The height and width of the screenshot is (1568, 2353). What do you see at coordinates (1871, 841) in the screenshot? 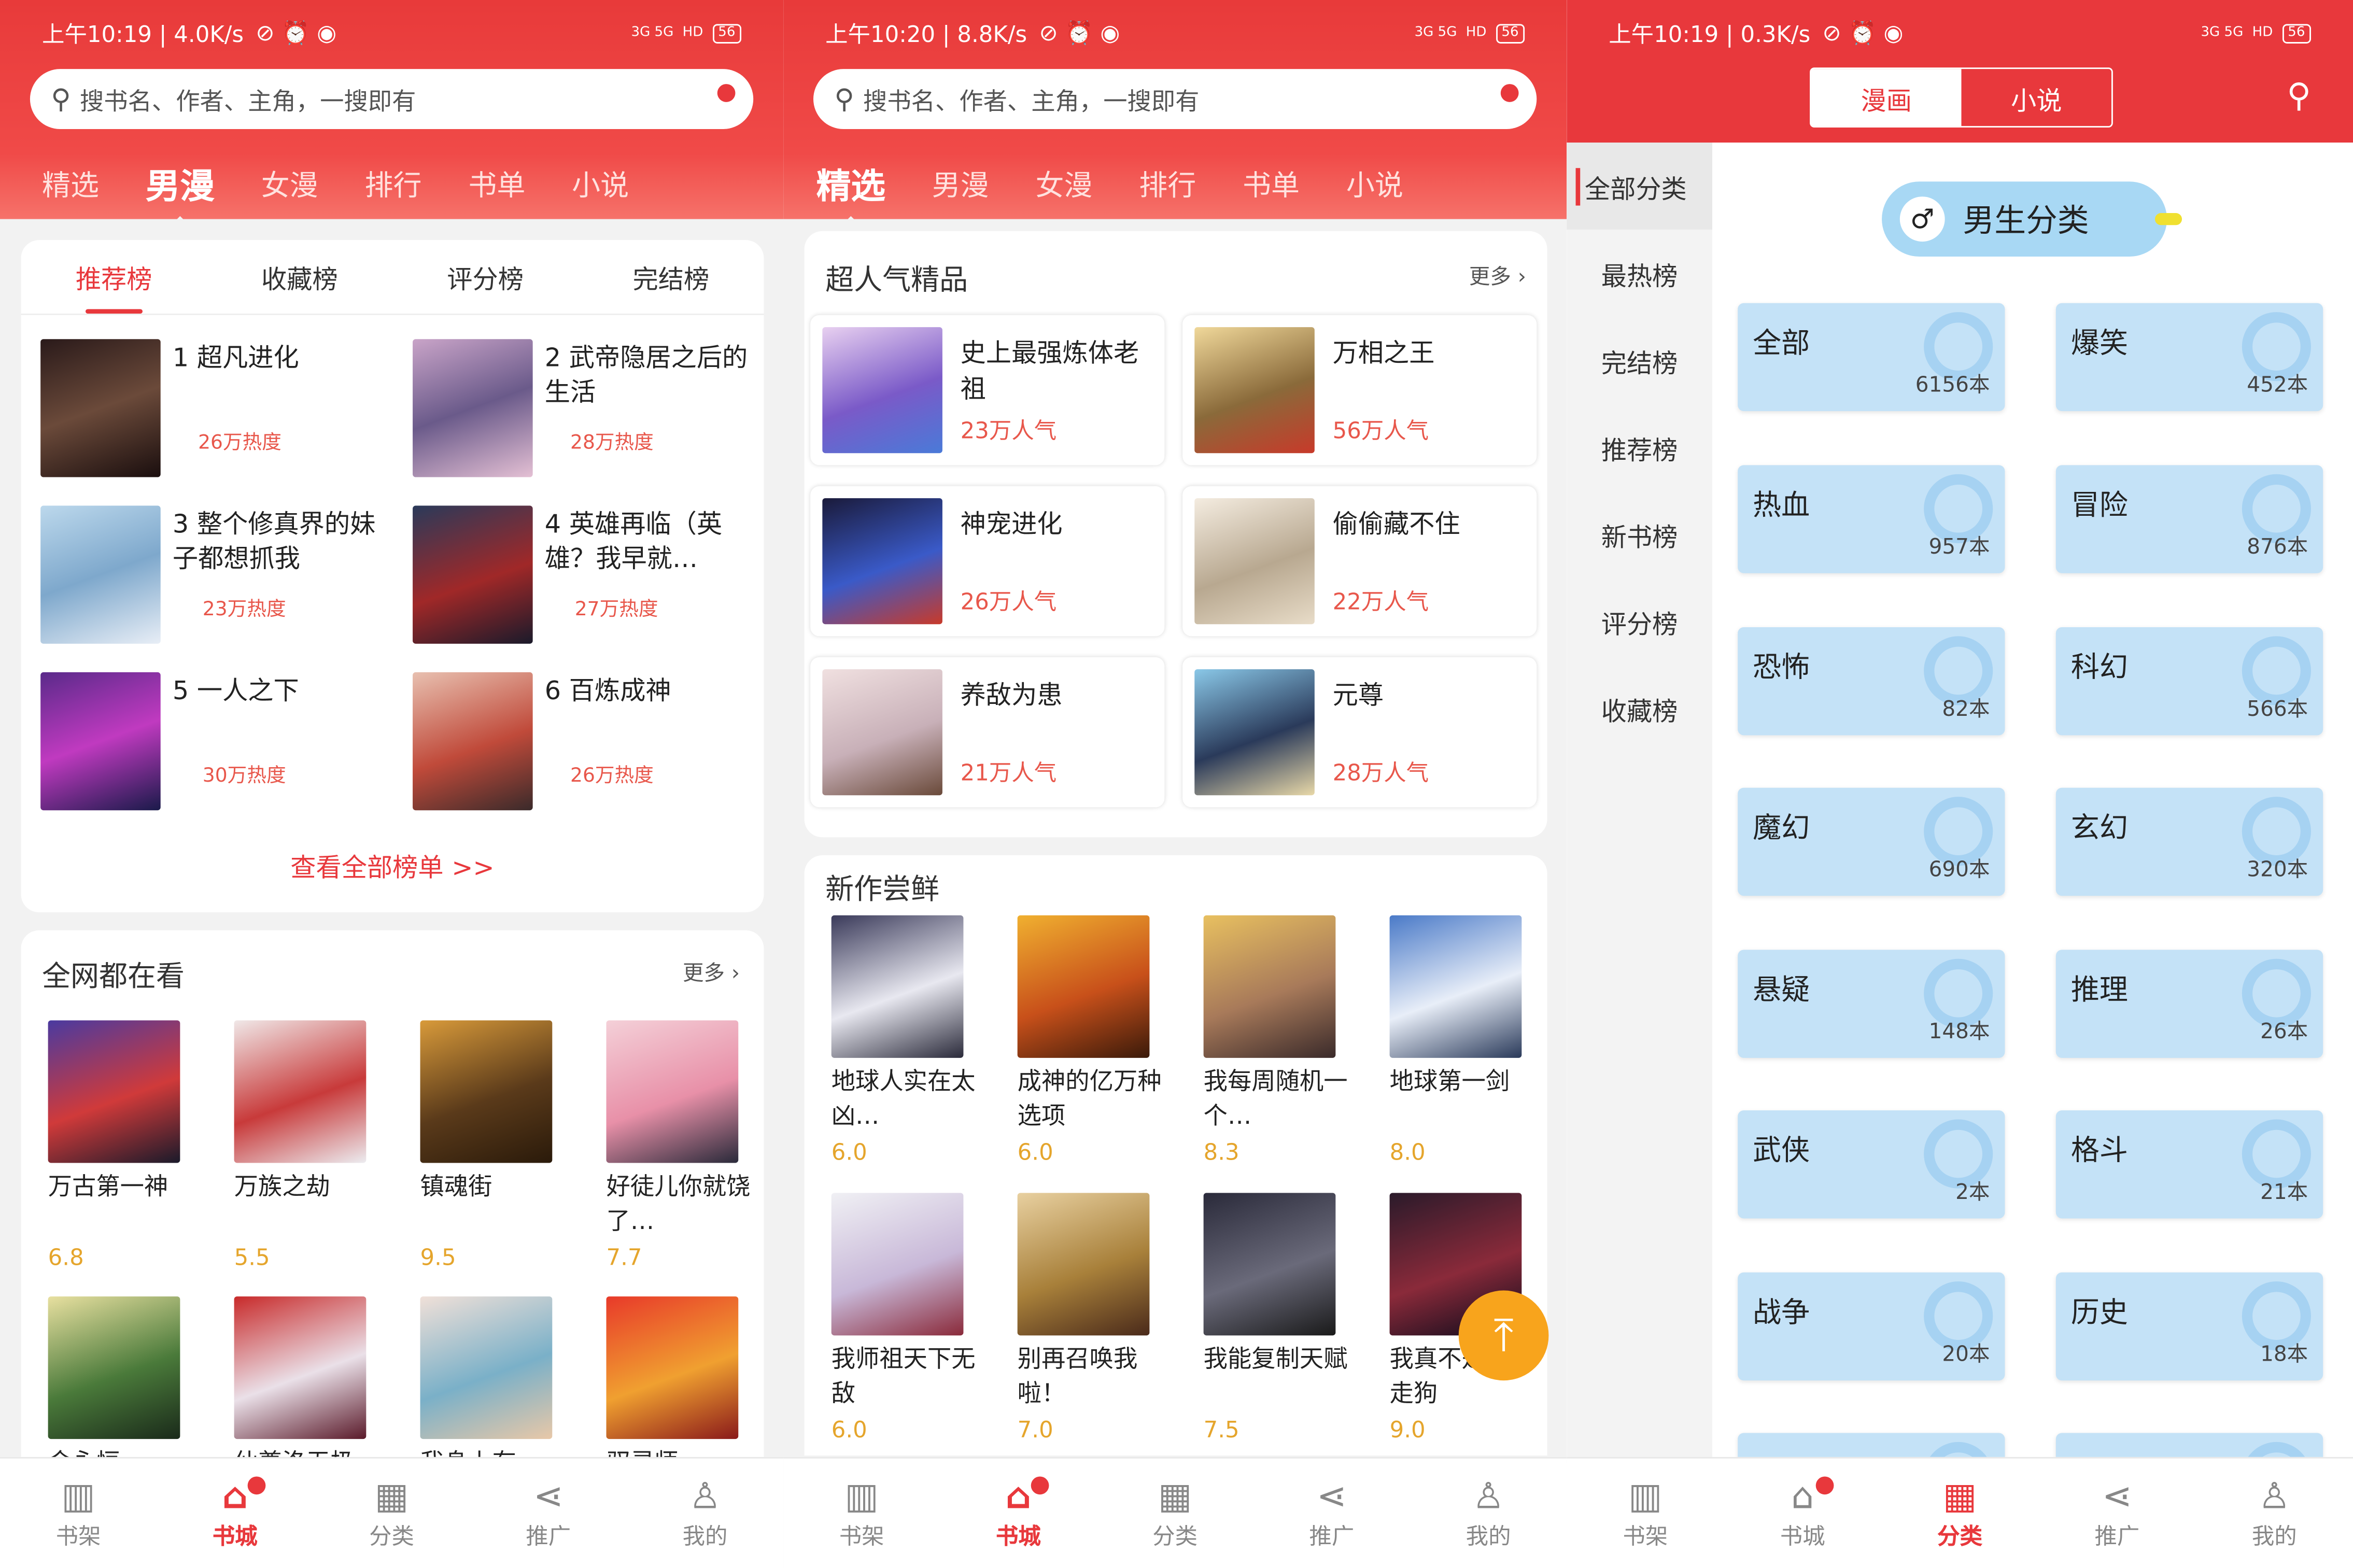
I see `category-tile: 魔幻 690本` at bounding box center [1871, 841].